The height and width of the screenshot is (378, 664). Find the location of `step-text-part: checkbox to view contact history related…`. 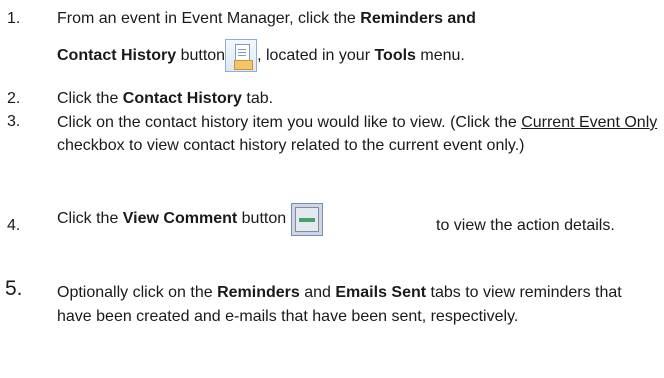

step-text-part: checkbox to view contact history related… is located at coordinates (291, 145).